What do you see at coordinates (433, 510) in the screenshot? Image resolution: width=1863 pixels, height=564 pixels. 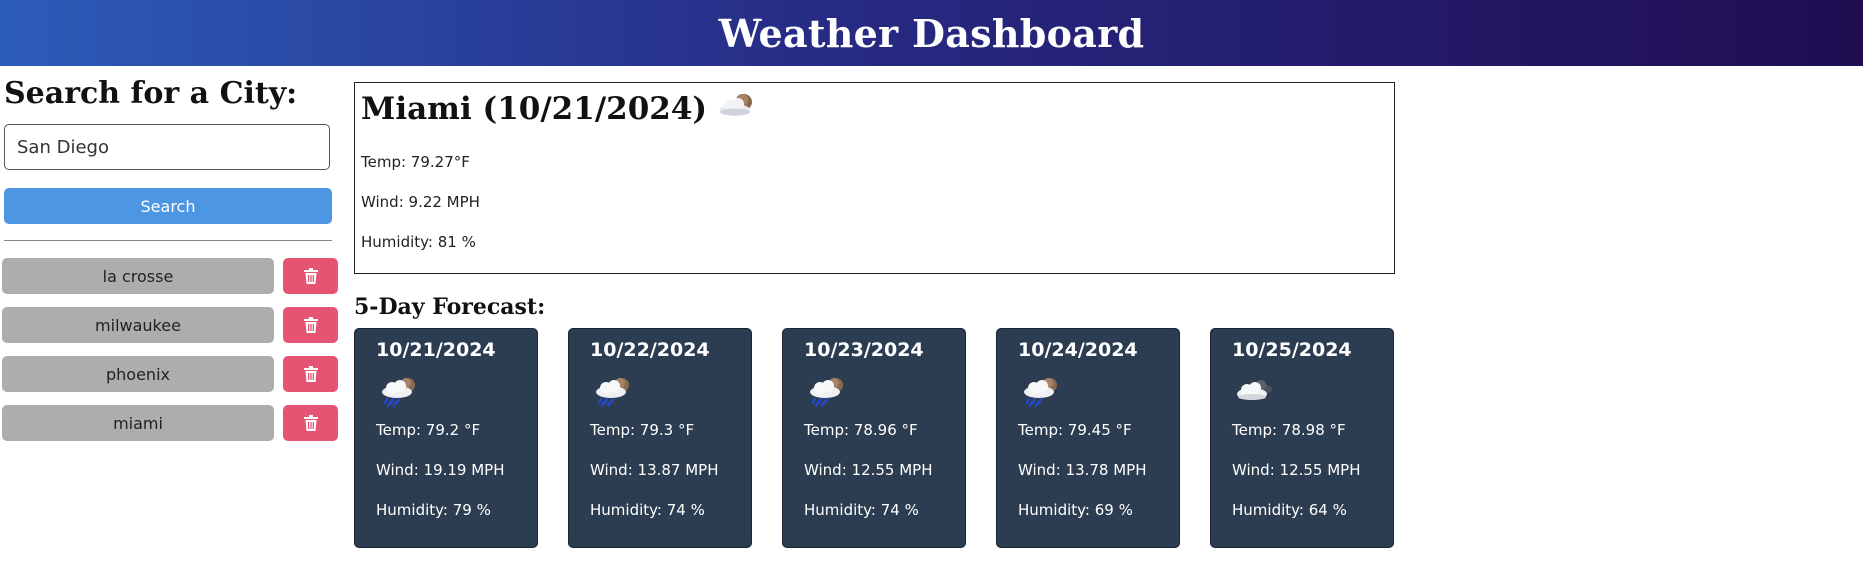 I see `forecast-humidity: Humidity: 79 %` at bounding box center [433, 510].